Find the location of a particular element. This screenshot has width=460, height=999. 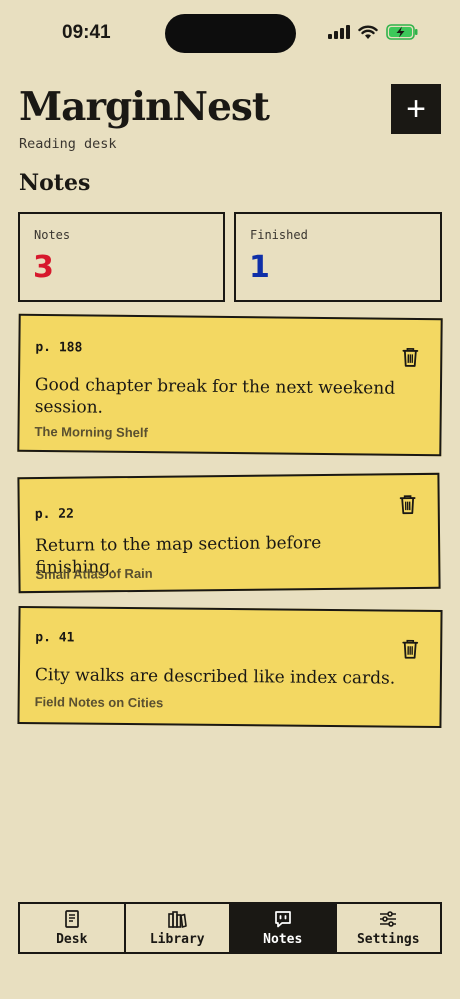

app-title: MarginNest is located at coordinates (144, 107).